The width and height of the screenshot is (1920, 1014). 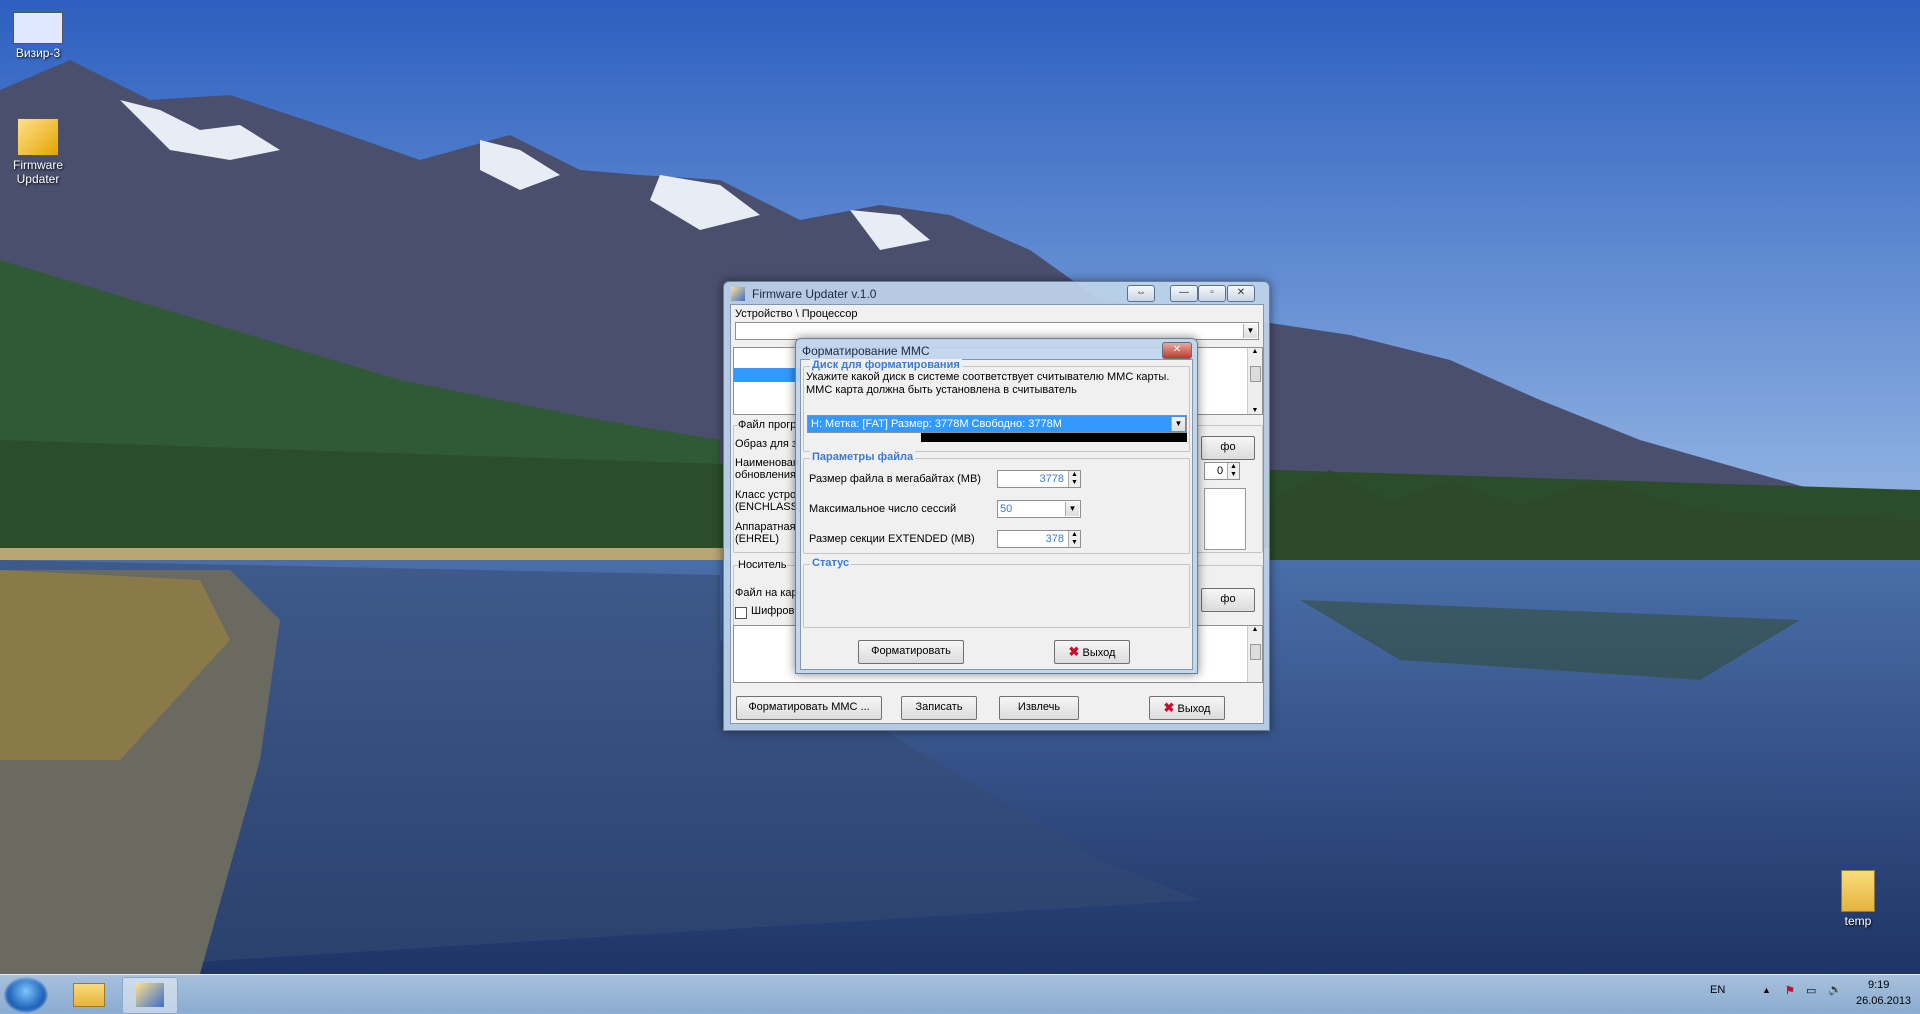 I want to click on taskbar-firmware-updater-button, so click(x=150, y=995).